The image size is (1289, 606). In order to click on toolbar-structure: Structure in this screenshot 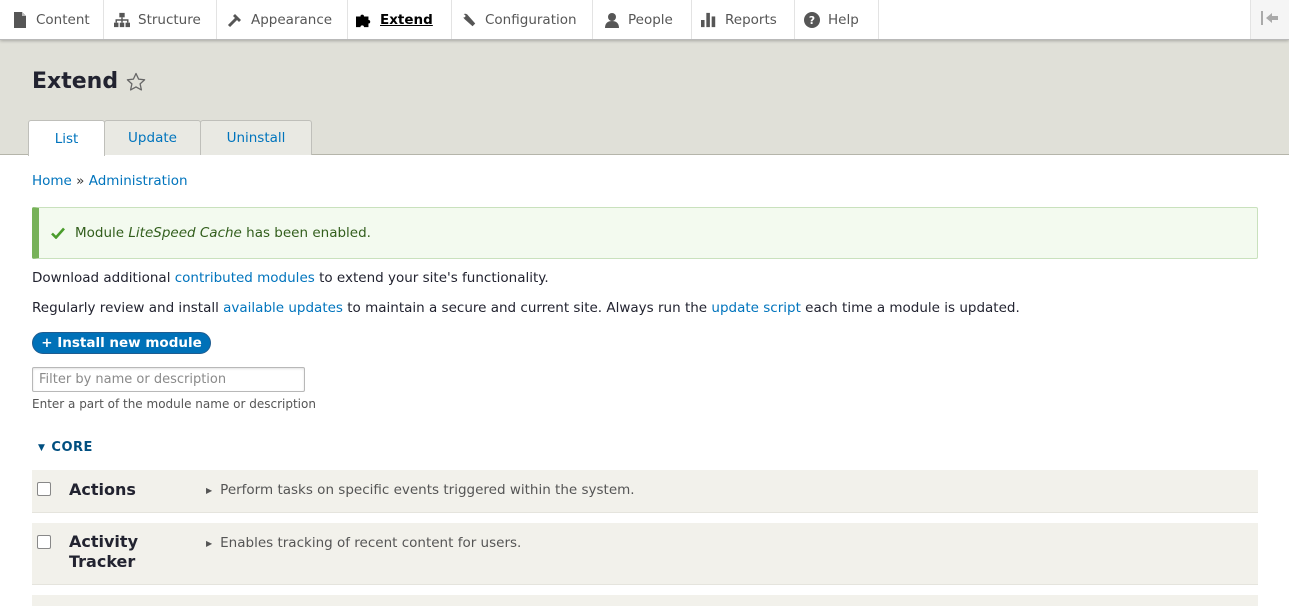, I will do `click(160, 19)`.